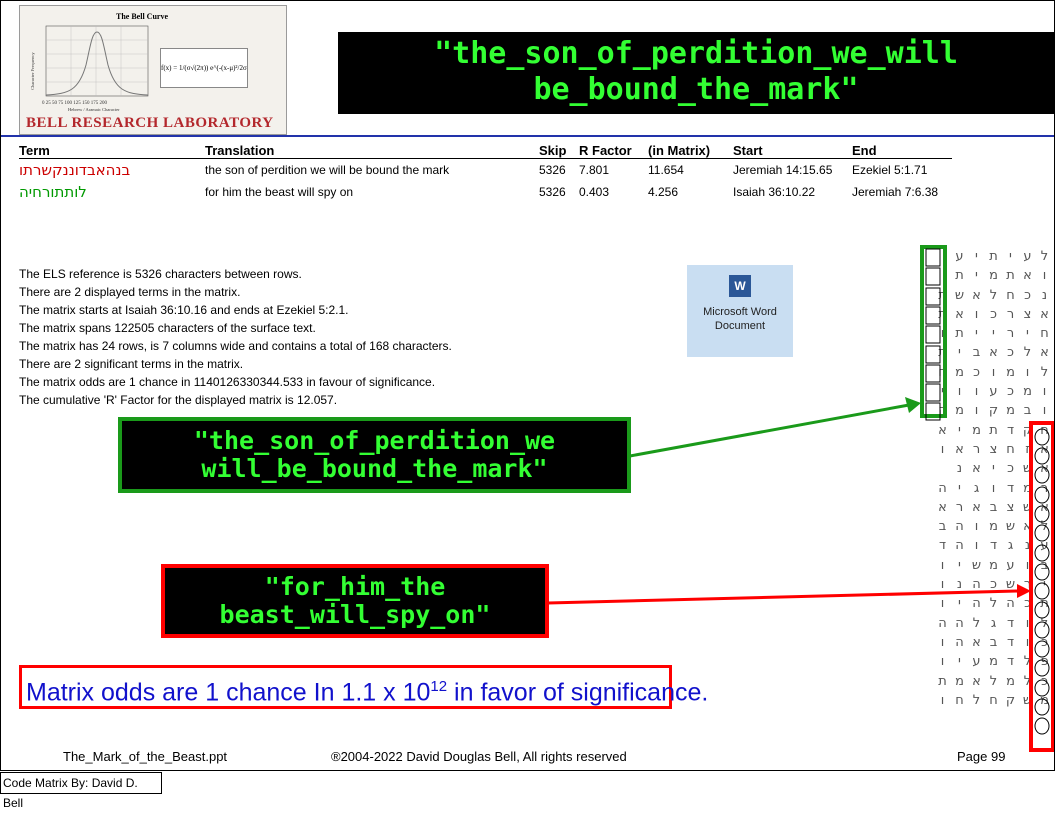 The height and width of the screenshot is (813, 1057). What do you see at coordinates (559, 150) in the screenshot?
I see `header-skip: Skip` at bounding box center [559, 150].